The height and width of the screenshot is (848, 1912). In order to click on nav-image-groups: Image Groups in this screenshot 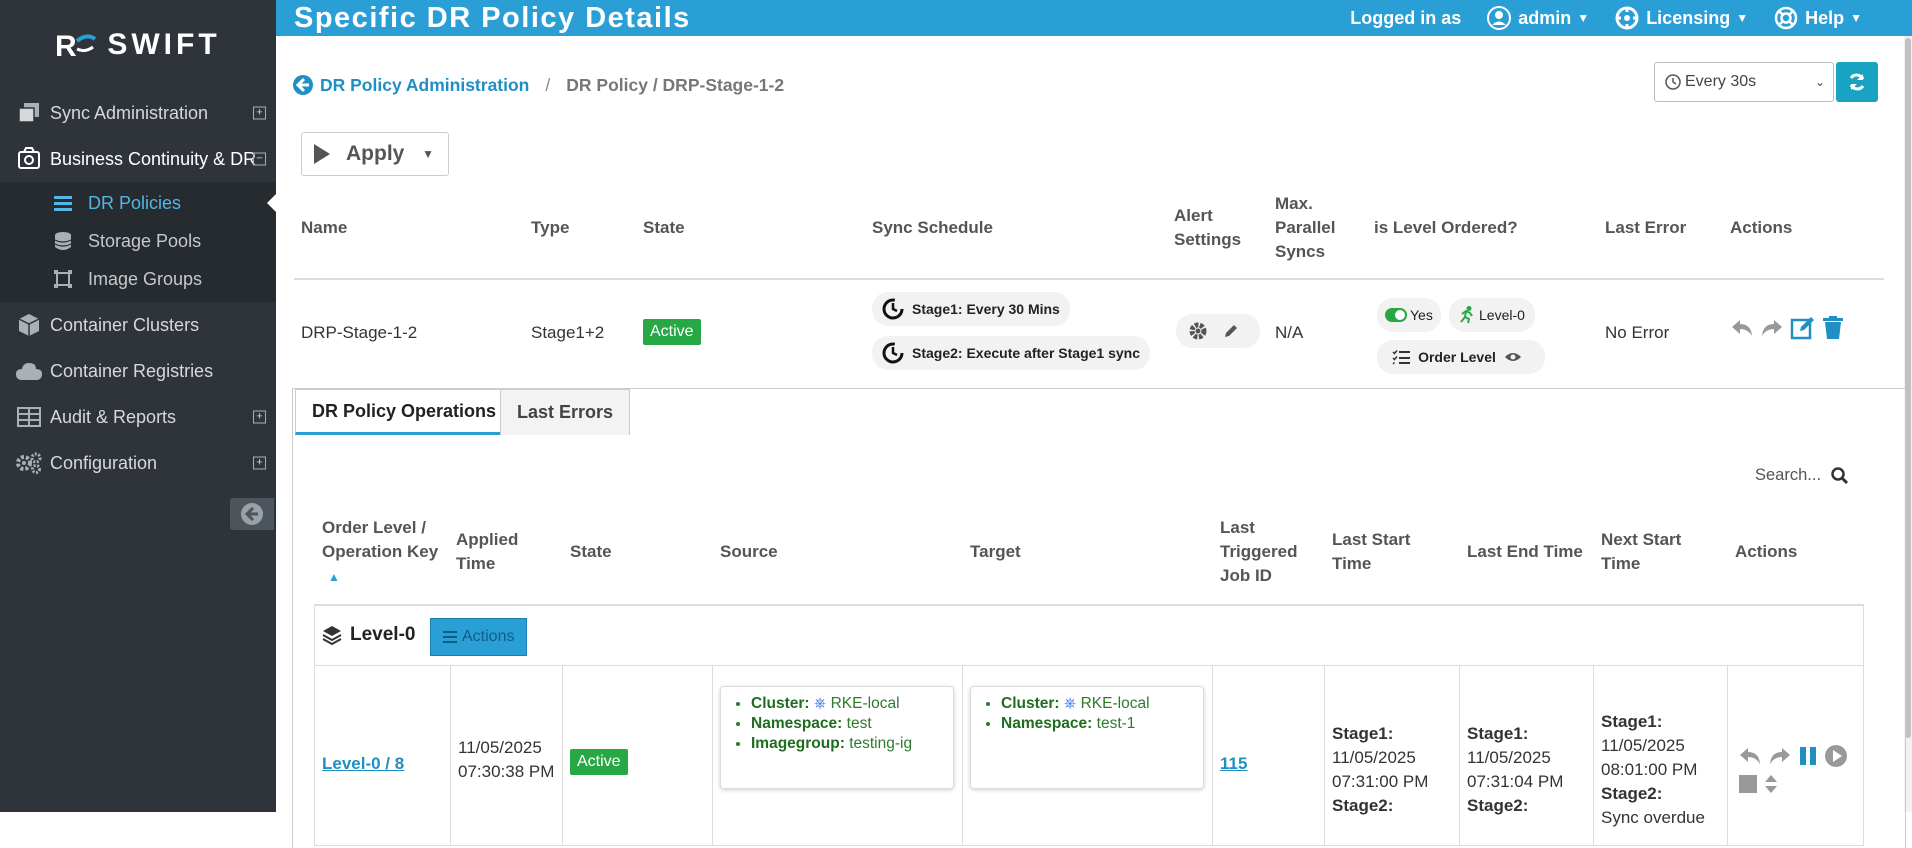, I will do `click(138, 279)`.